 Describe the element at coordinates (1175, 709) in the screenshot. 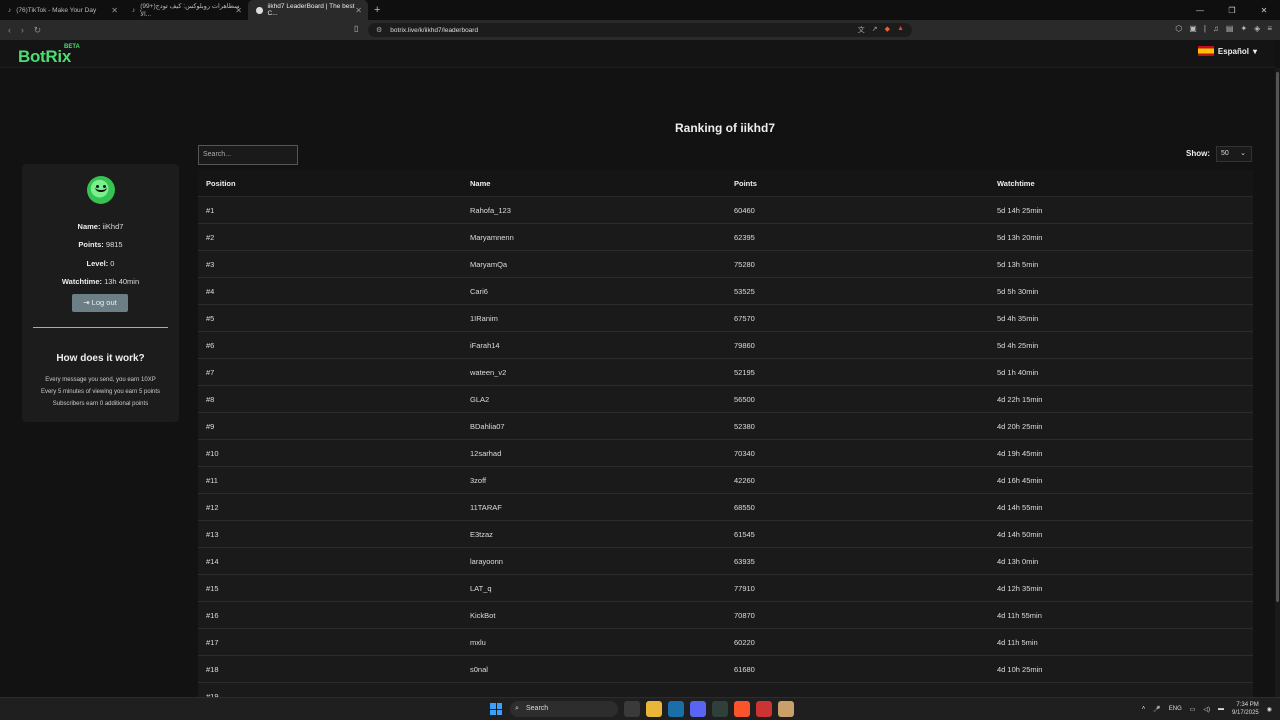

I see `language-indicator: ENG` at that location.